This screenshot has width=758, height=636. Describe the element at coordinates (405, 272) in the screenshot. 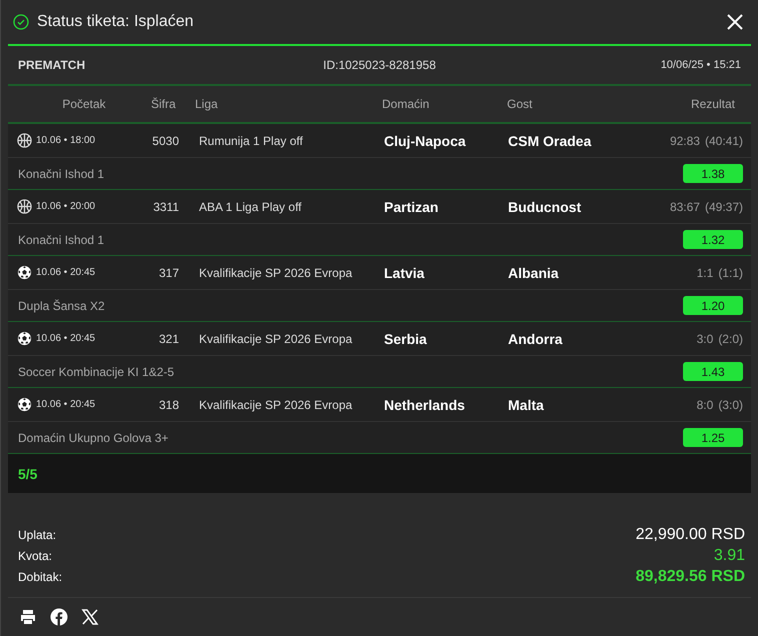

I see `home-team: Latvia` at that location.